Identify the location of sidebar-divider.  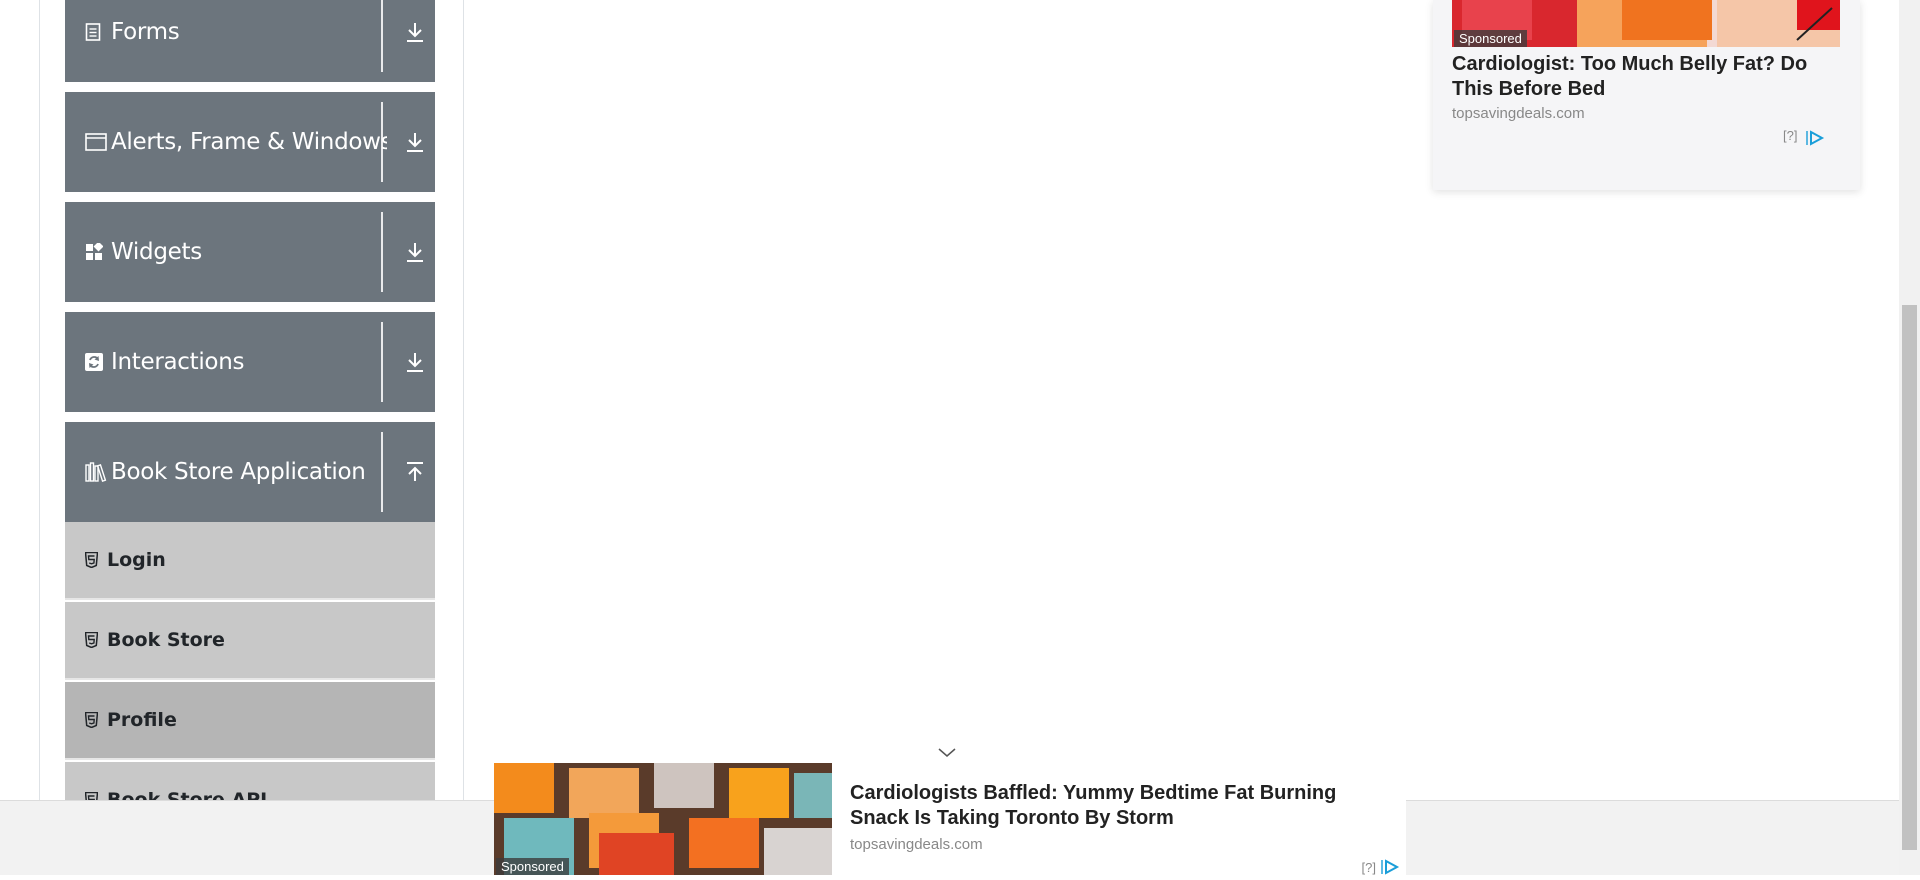
(463, 400).